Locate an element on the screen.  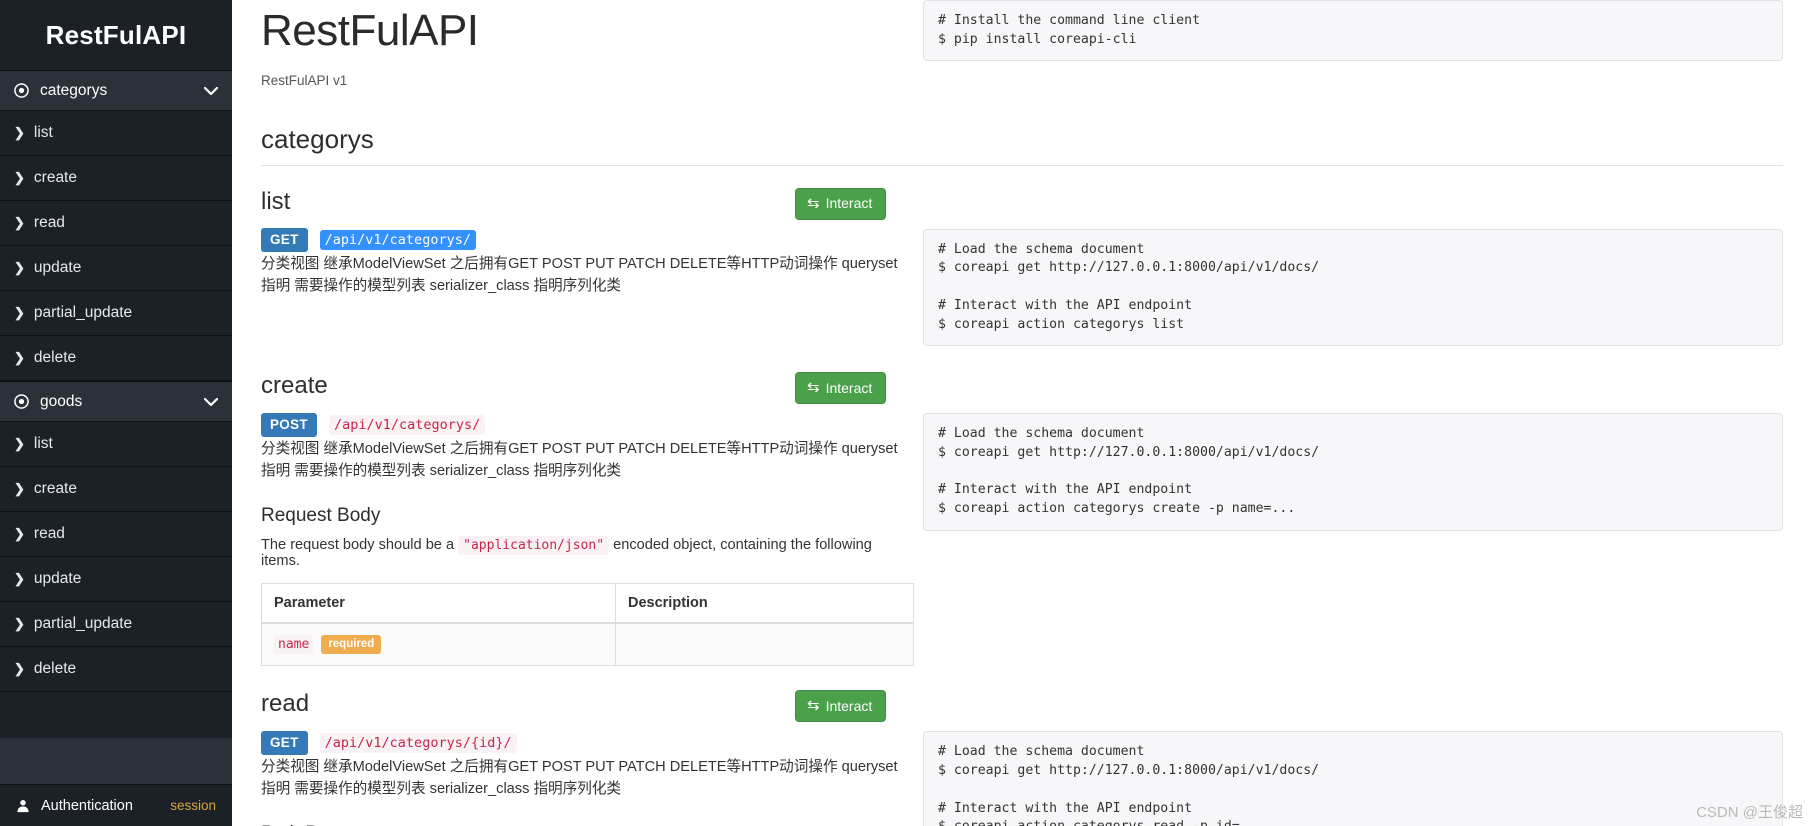
sidebar-item-goods-update: ❯ update is located at coordinates (116, 579).